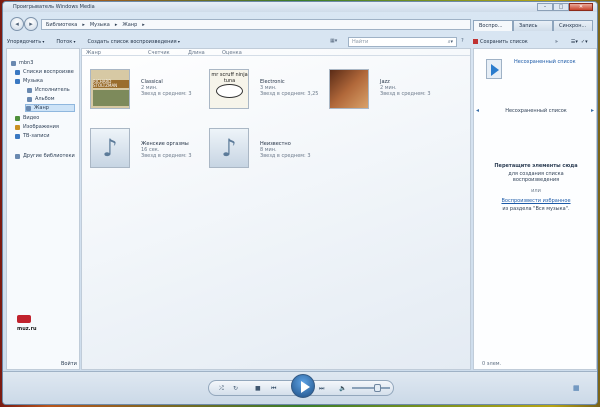 This screenshot has width=600, height=407. What do you see at coordinates (450, 42) in the screenshot?
I see `search-icon: ⌕▾` at bounding box center [450, 42].